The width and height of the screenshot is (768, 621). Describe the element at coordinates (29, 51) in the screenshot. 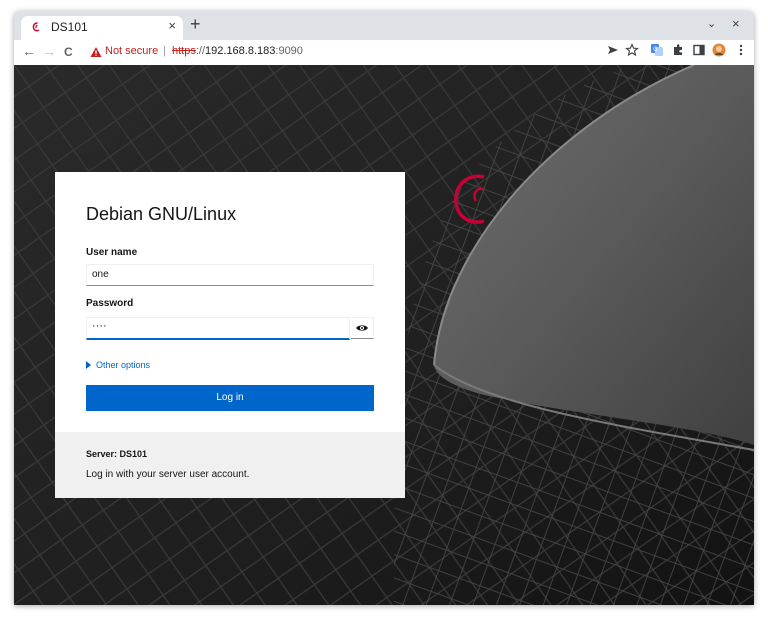

I see `back-button: ←` at that location.